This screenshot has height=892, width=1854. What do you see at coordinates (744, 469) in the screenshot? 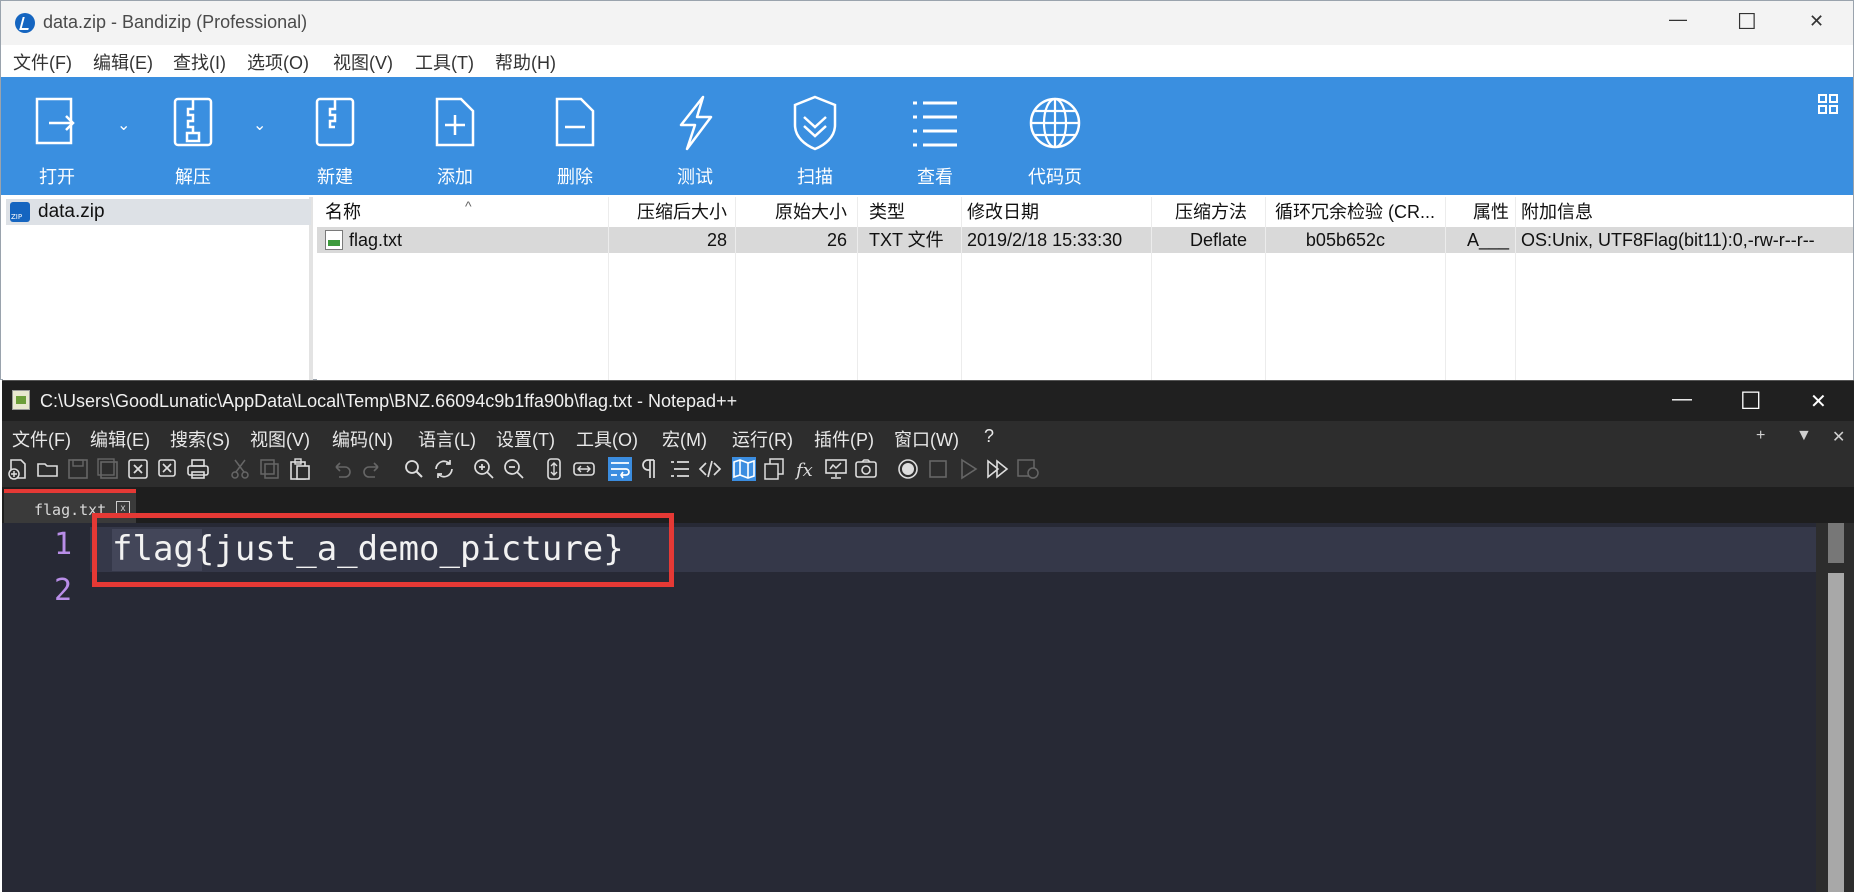
I see `document-map-icon` at bounding box center [744, 469].